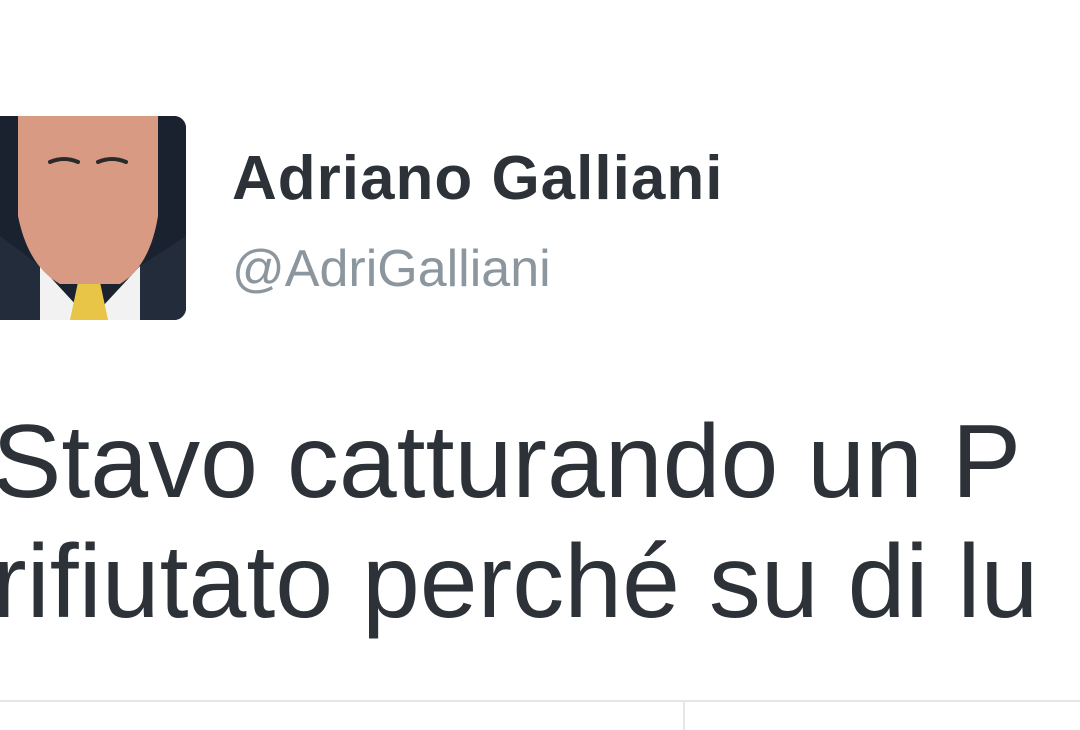  Describe the element at coordinates (391, 269) in the screenshot. I see `author-handle: @AdriGalliani` at that location.